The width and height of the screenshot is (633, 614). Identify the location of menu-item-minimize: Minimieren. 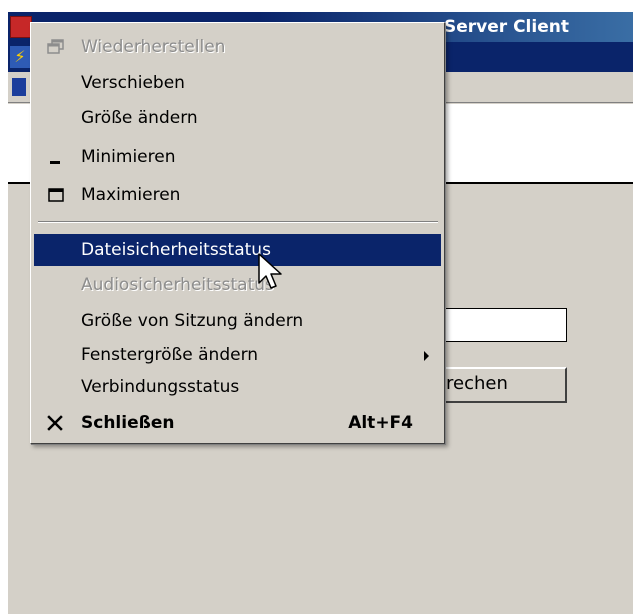
(237, 157).